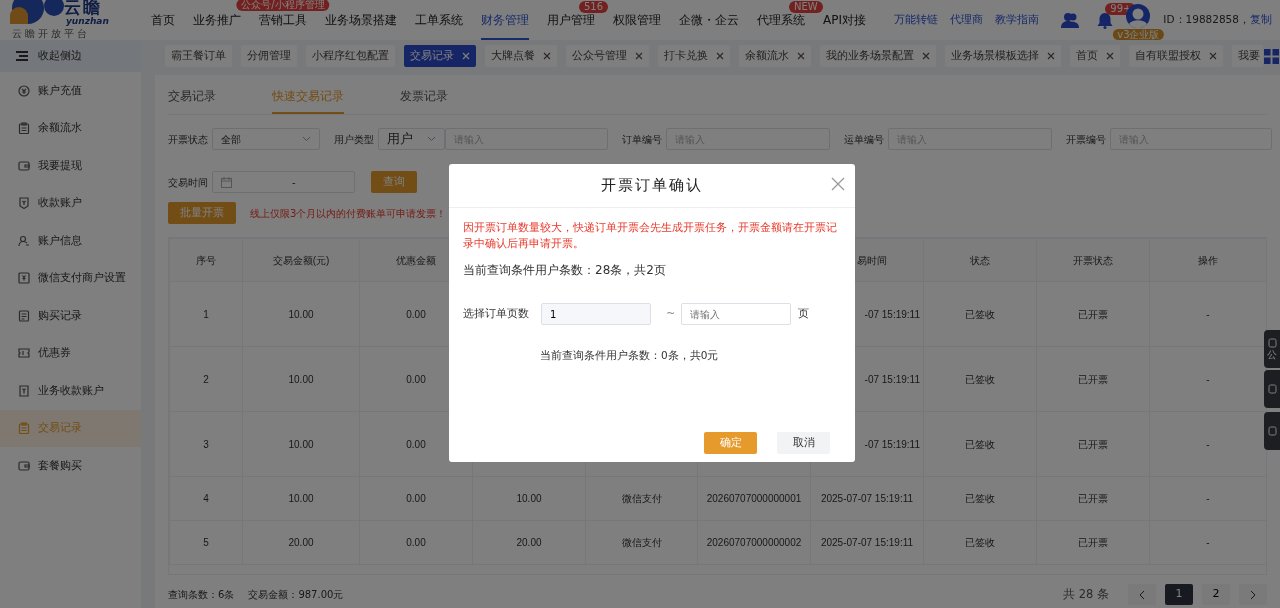 This screenshot has height=608, width=1280. I want to click on page-button: 2, so click(1216, 594).